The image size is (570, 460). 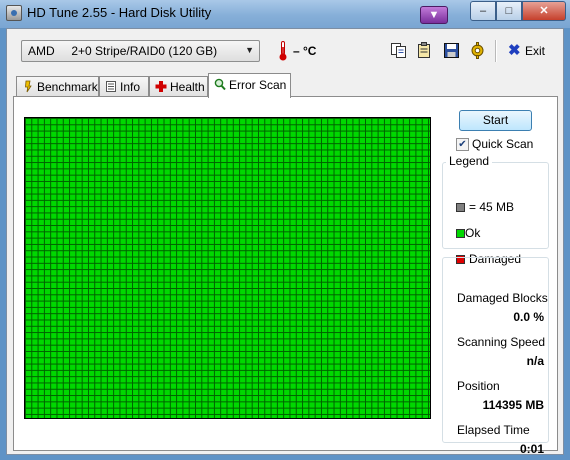 I want to click on tab-benchmark: Benchmark, so click(x=57, y=86).